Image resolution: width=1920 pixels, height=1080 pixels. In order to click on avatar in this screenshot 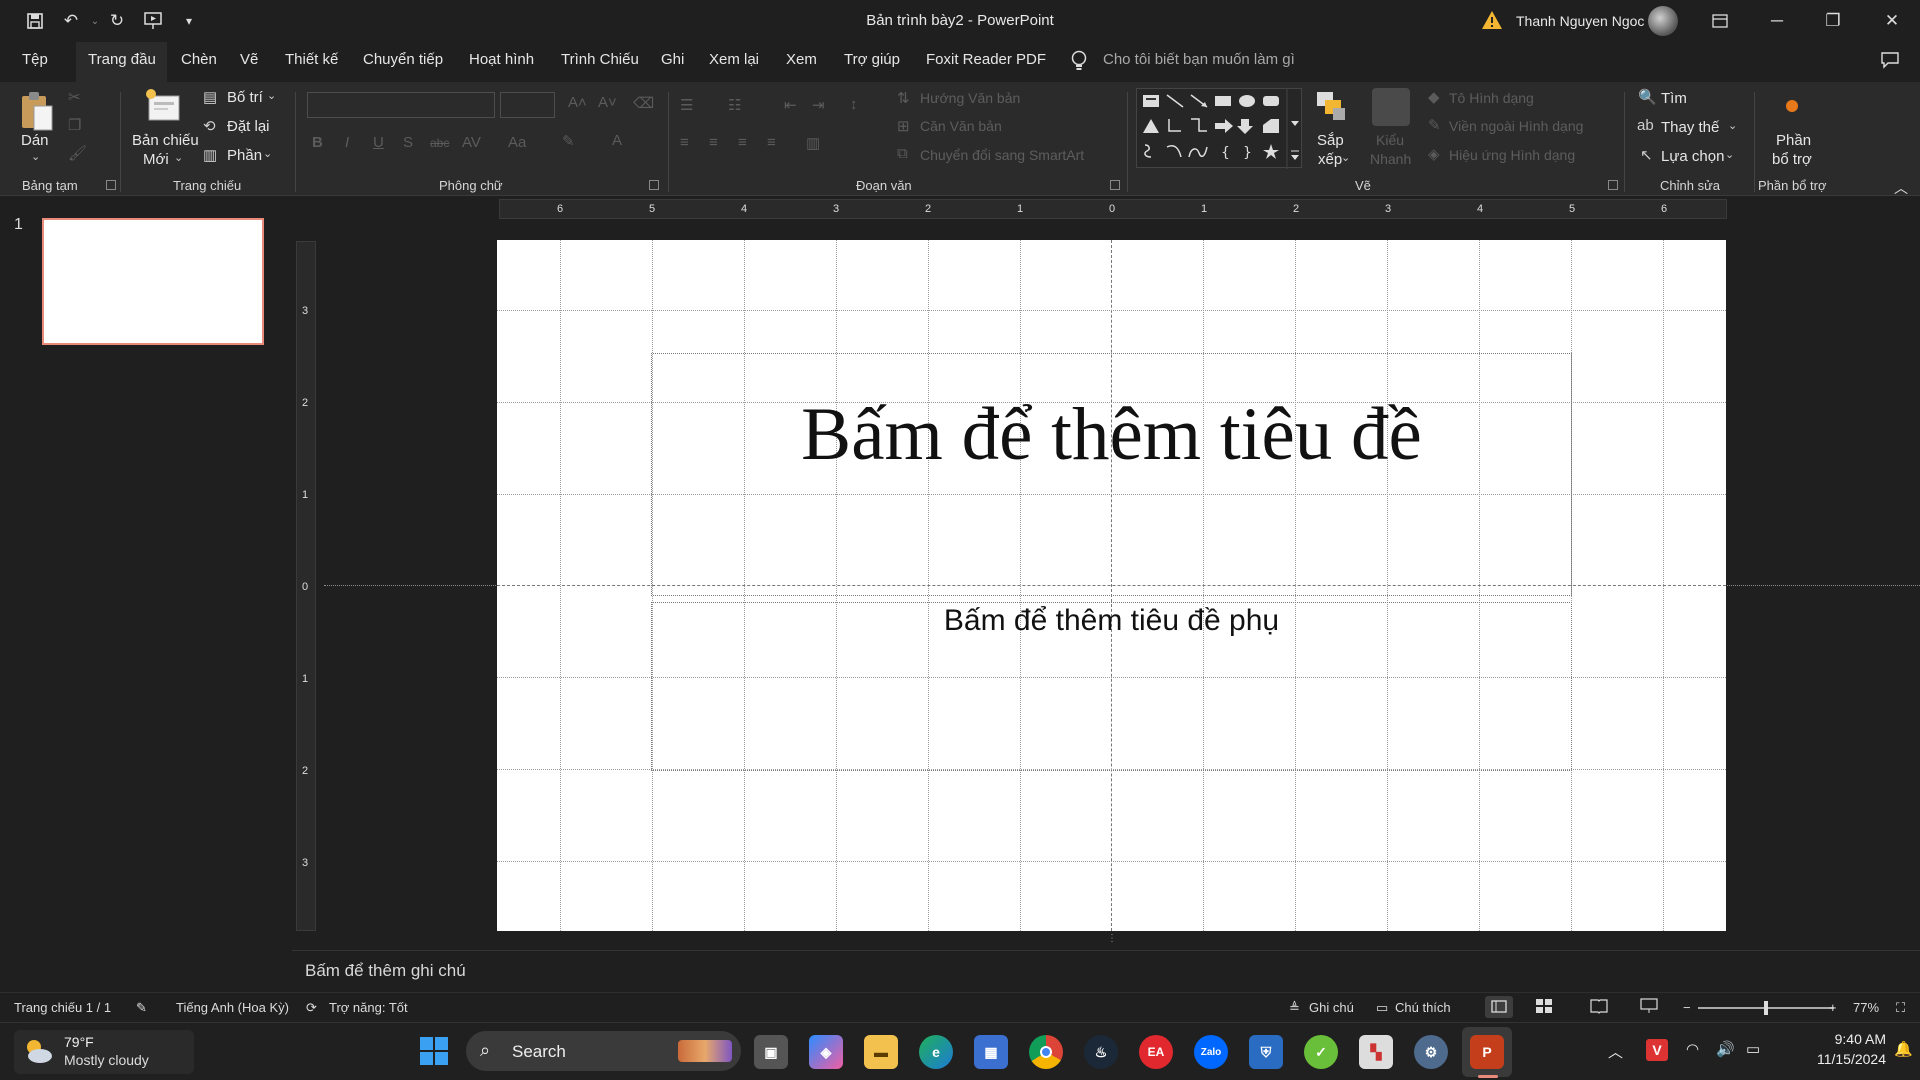, I will do `click(1663, 21)`.